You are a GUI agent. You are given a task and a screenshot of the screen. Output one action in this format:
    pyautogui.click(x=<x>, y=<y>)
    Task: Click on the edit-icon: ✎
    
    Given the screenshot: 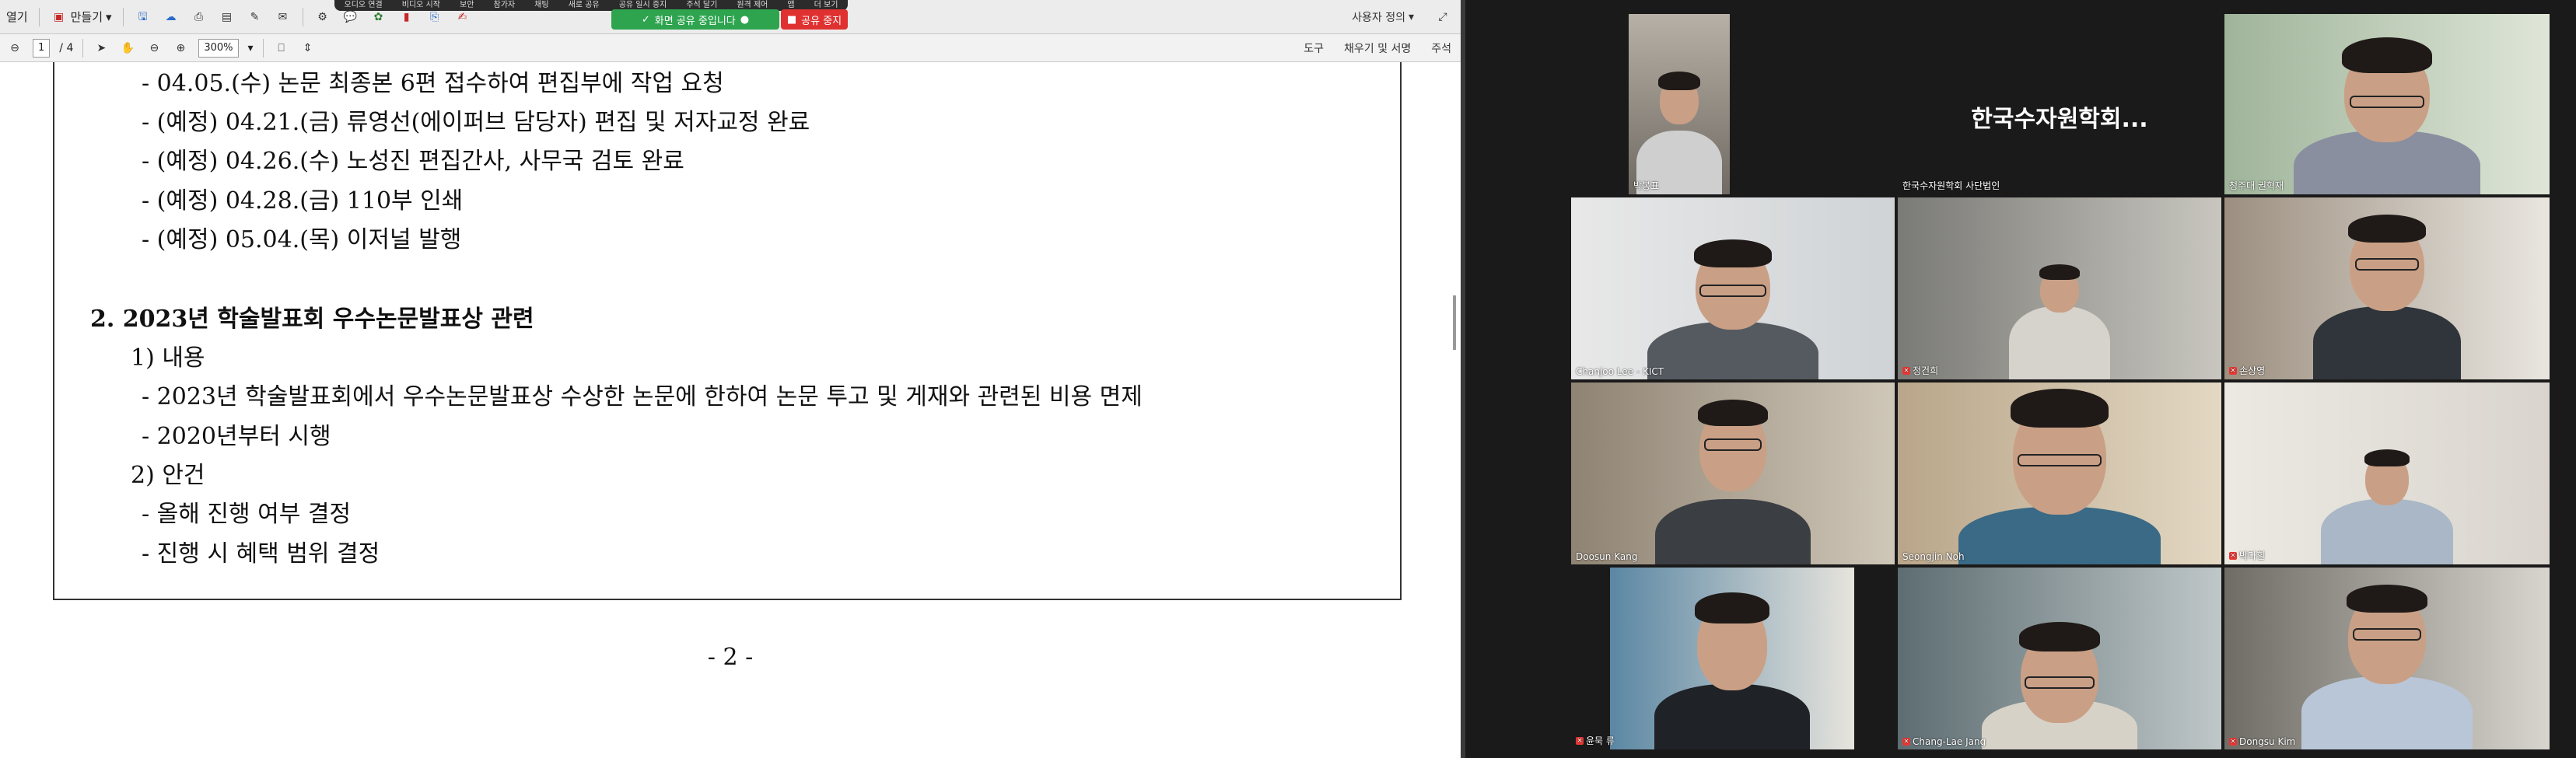 What is the action you would take?
    pyautogui.click(x=255, y=17)
    